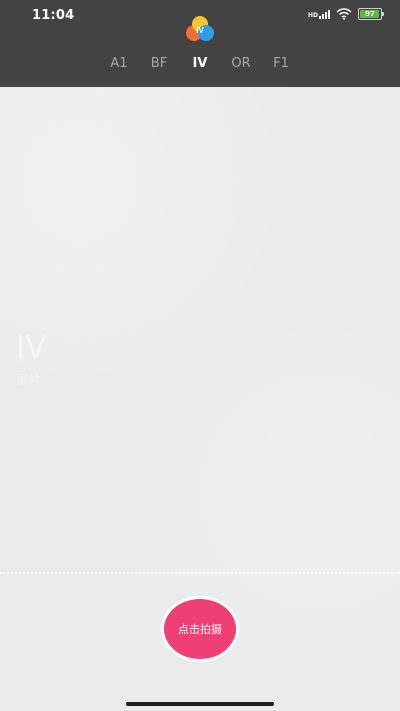 This screenshot has width=400, height=711. I want to click on logo-text: IV, so click(200, 30).